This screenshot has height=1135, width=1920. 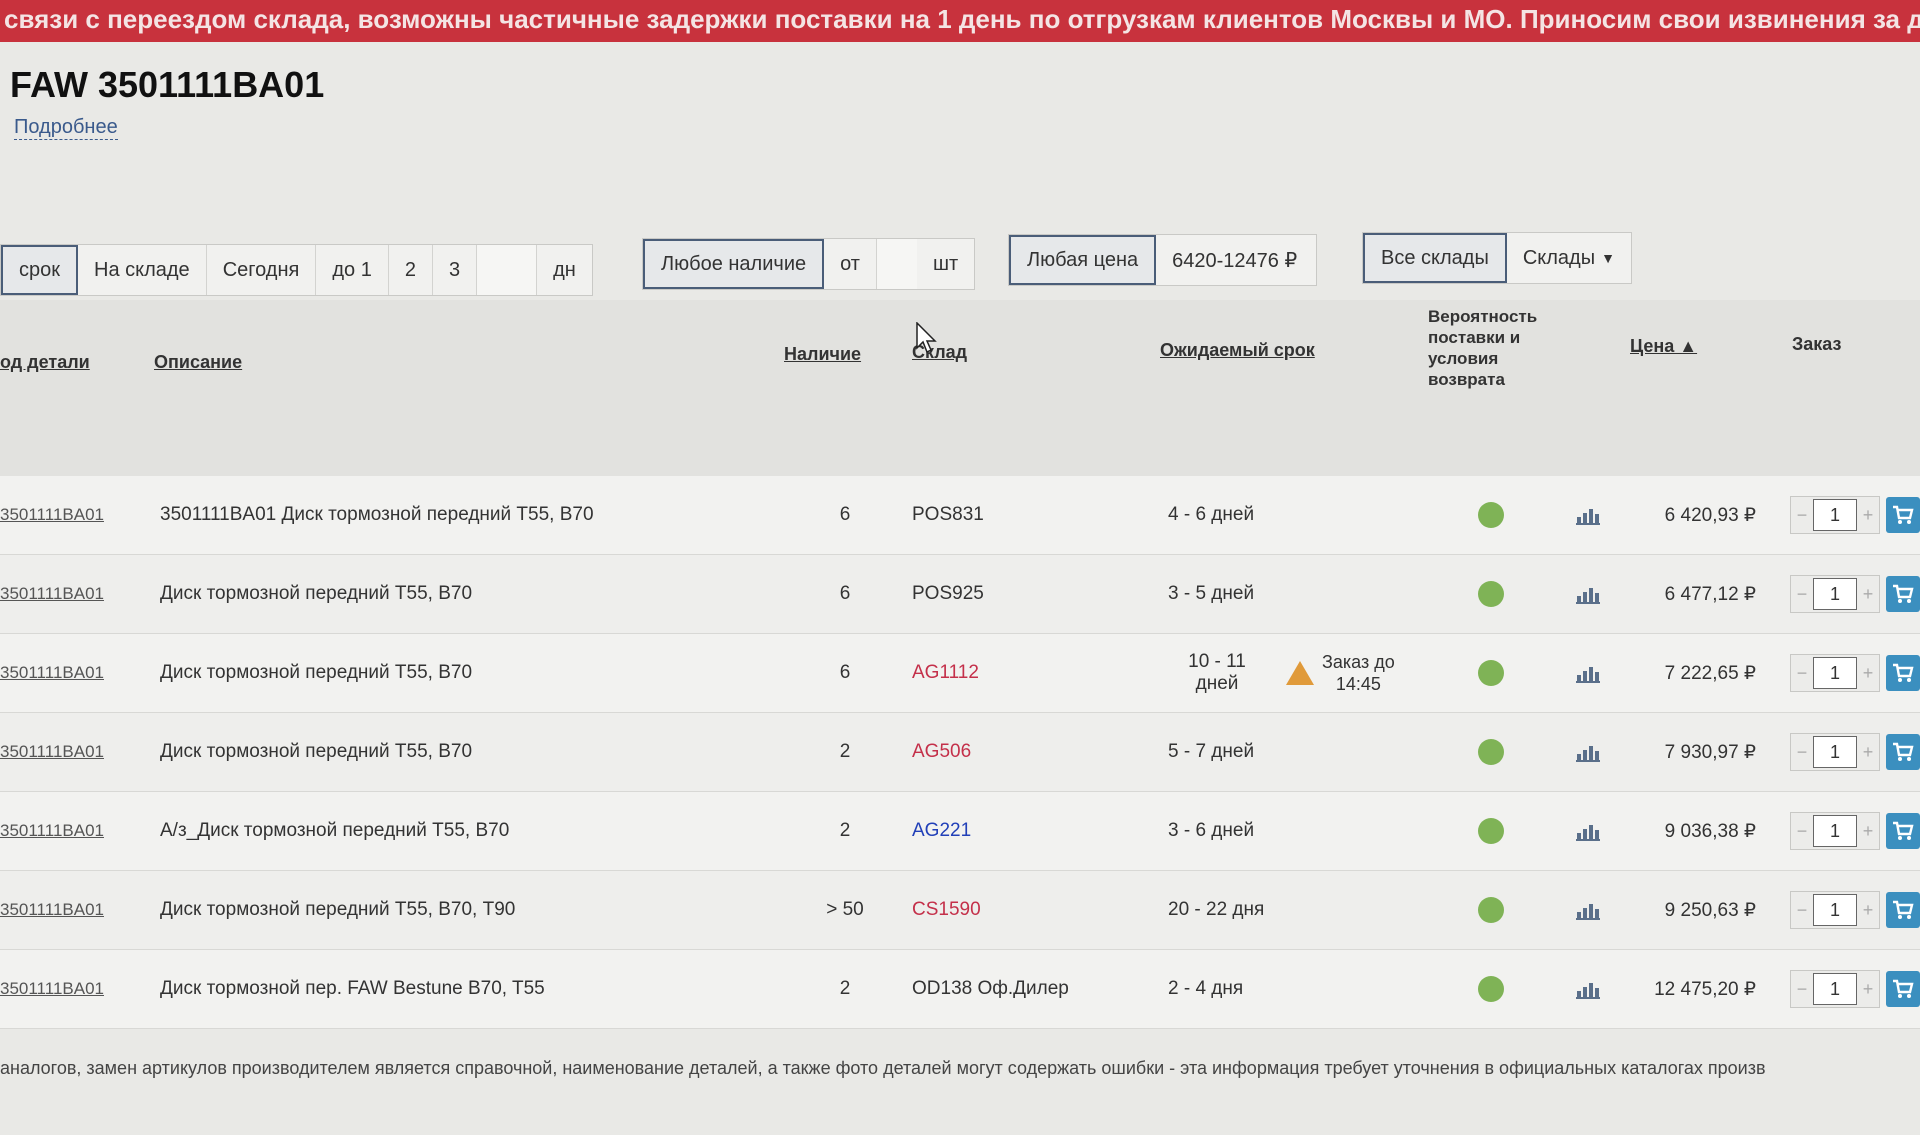 I want to click on warning-icon, so click(x=1300, y=673).